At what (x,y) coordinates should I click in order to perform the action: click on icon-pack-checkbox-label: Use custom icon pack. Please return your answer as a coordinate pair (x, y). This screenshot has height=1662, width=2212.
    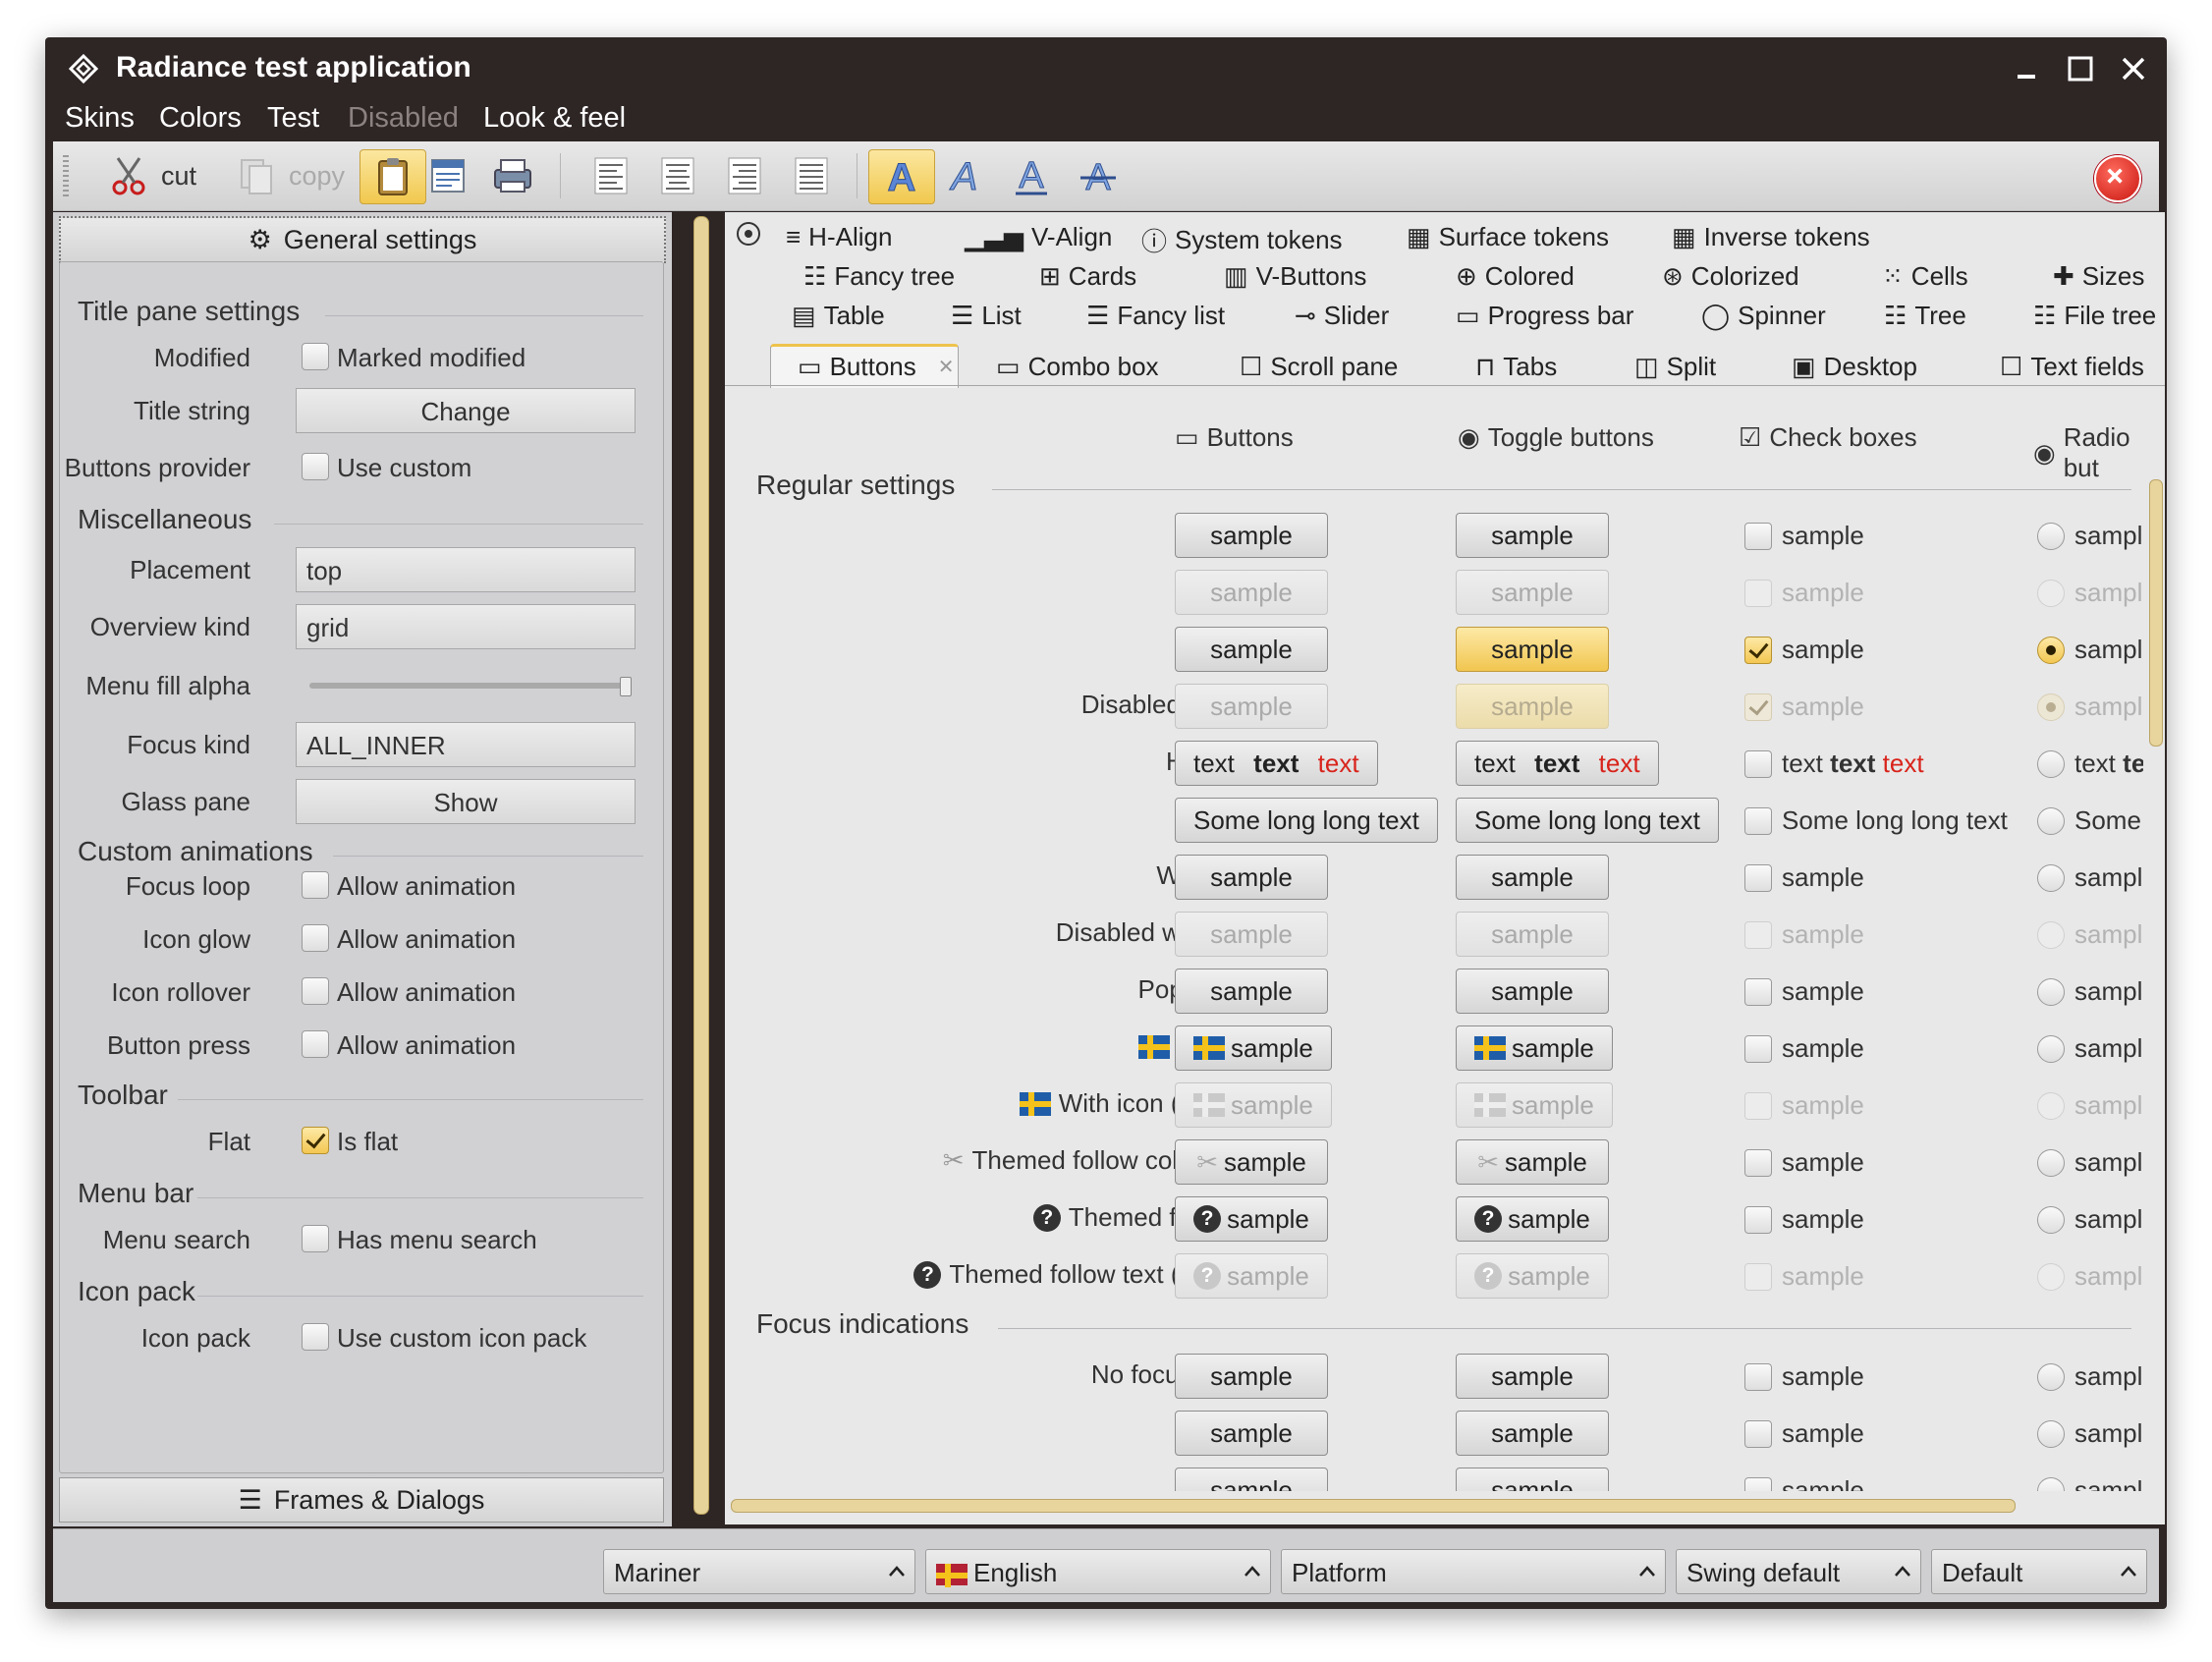
    Looking at the image, I should click on (461, 1339).